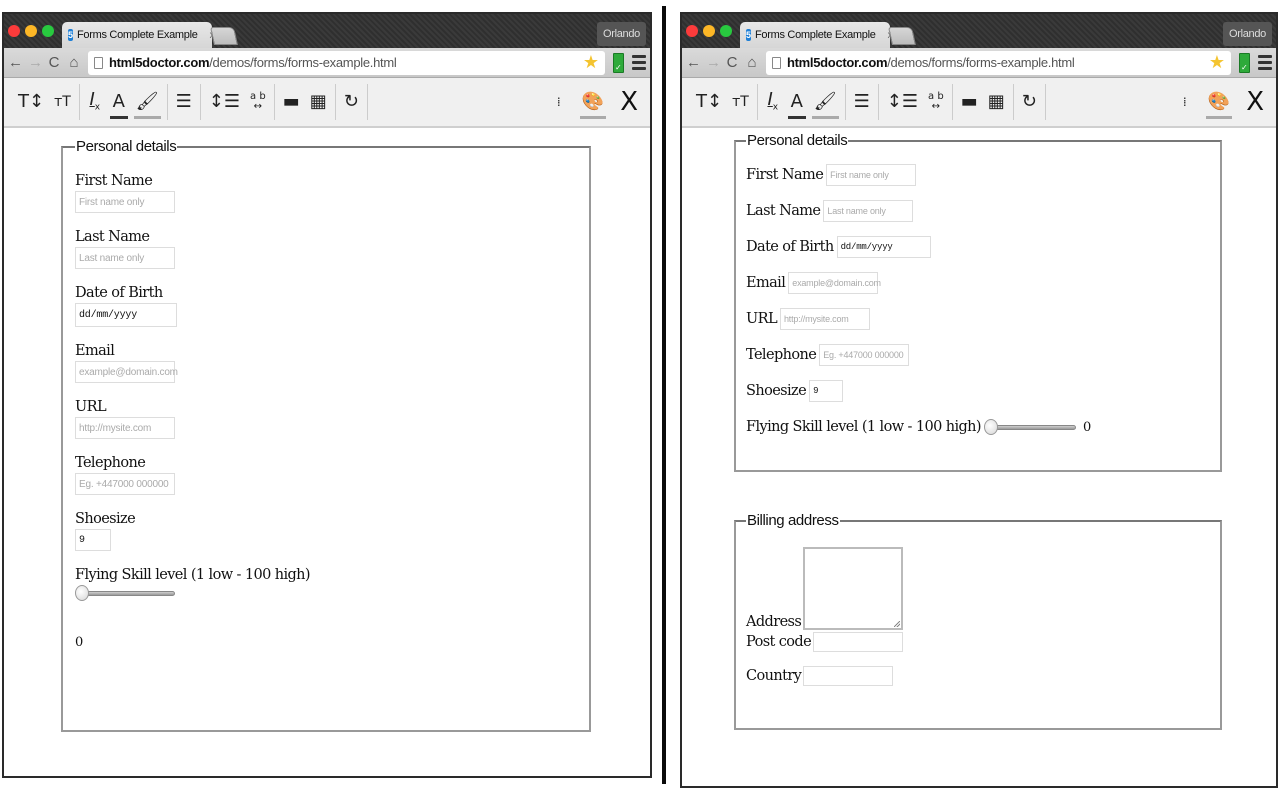 Image resolution: width=1280 pixels, height=800 pixels. What do you see at coordinates (71, 35) in the screenshot?
I see `favicon-icon: 5` at bounding box center [71, 35].